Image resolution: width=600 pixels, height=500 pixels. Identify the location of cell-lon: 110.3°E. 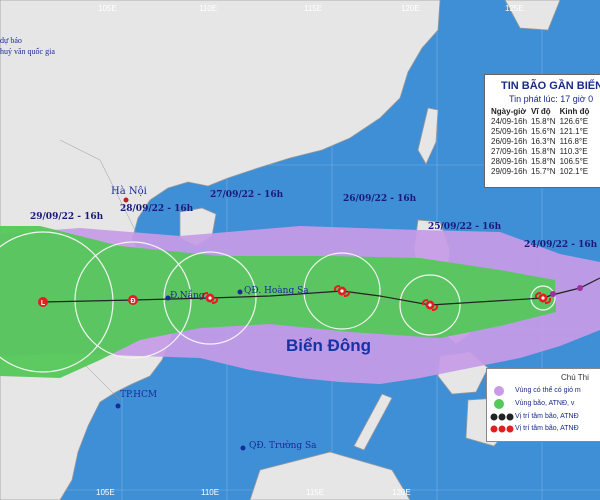
(573, 151).